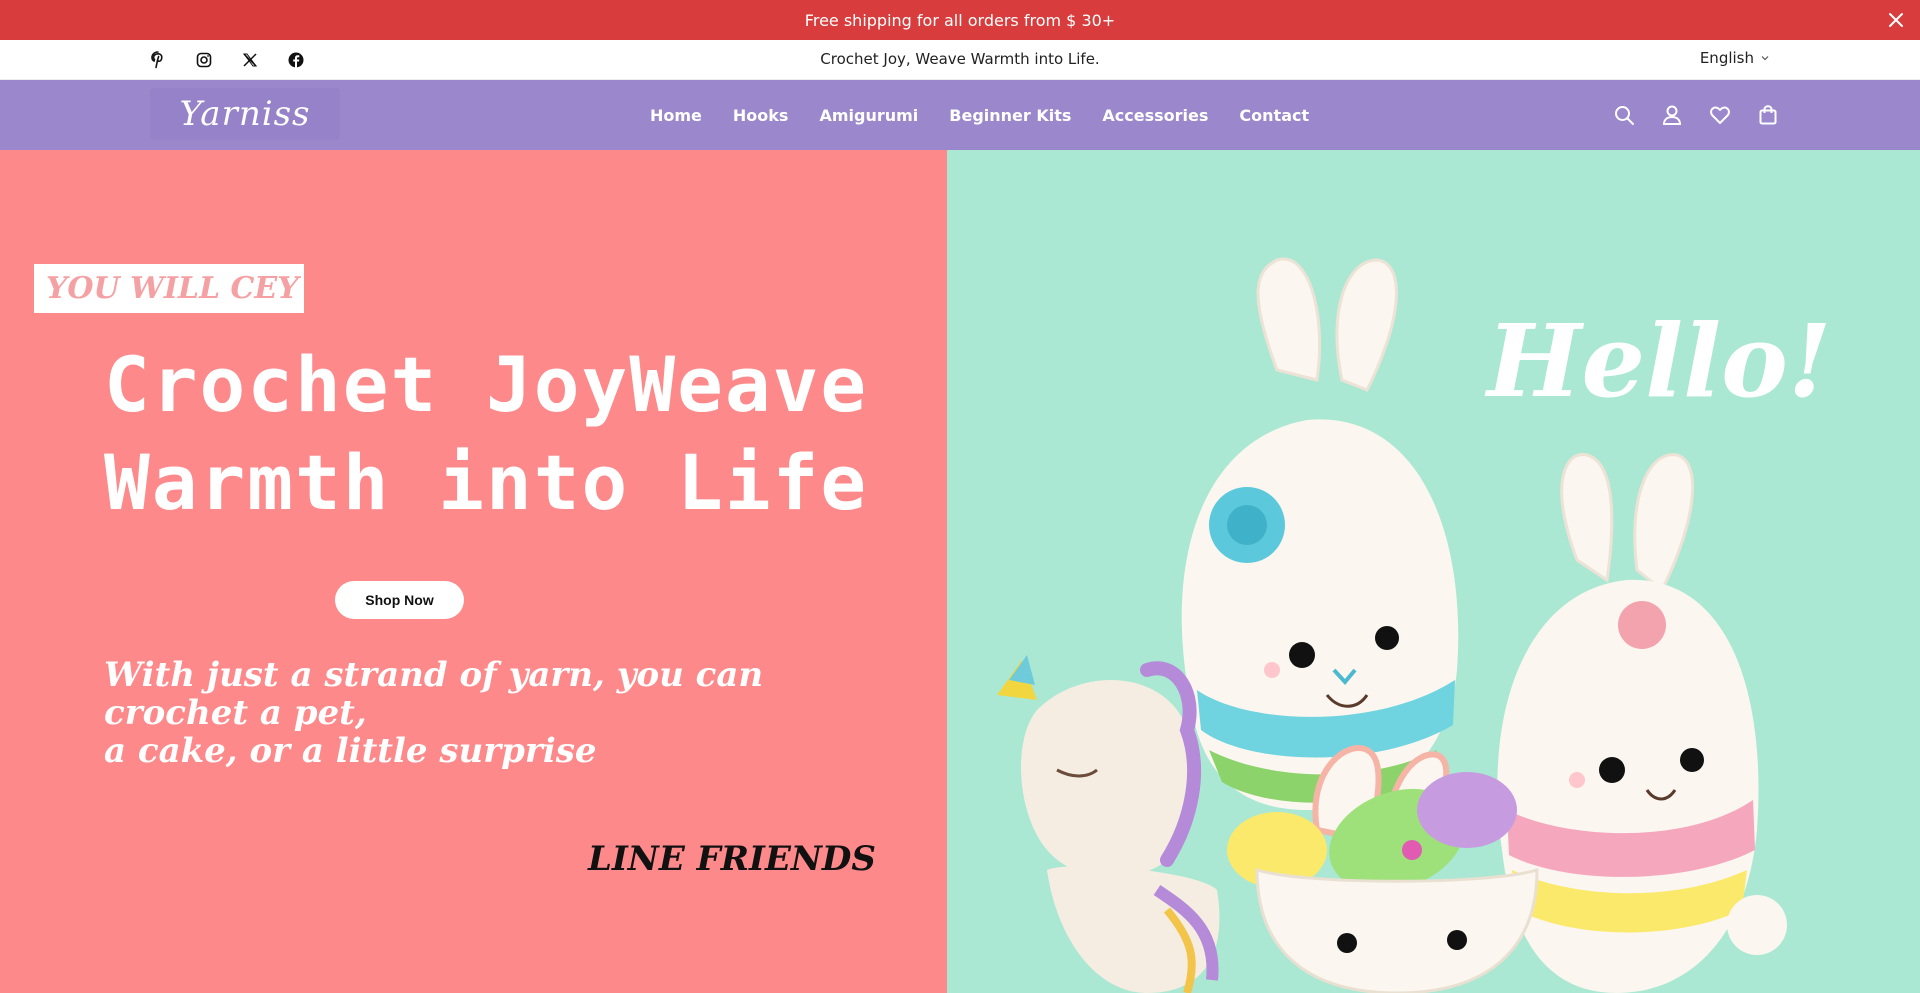  Describe the element at coordinates (1720, 115) in the screenshot. I see `wishlist-icon` at that location.